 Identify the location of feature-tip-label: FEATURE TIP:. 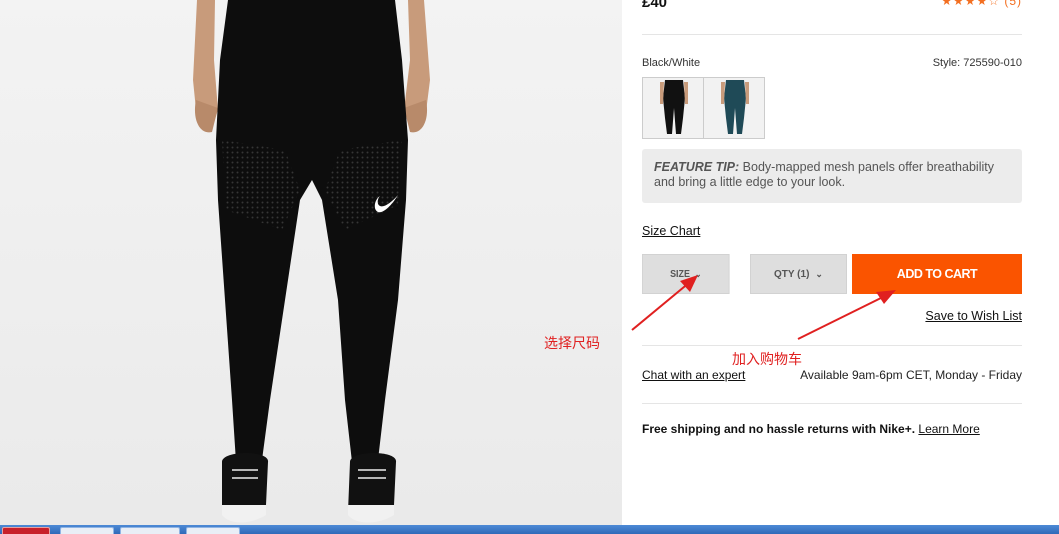
(697, 167).